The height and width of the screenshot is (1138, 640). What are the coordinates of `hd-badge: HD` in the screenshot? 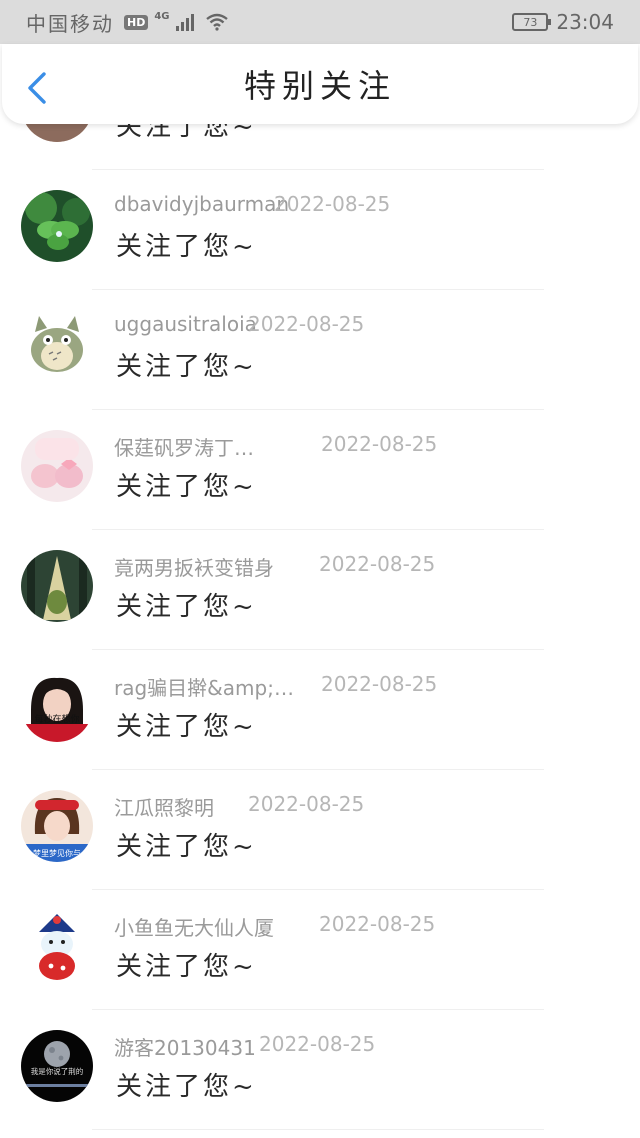 It's located at (136, 22).